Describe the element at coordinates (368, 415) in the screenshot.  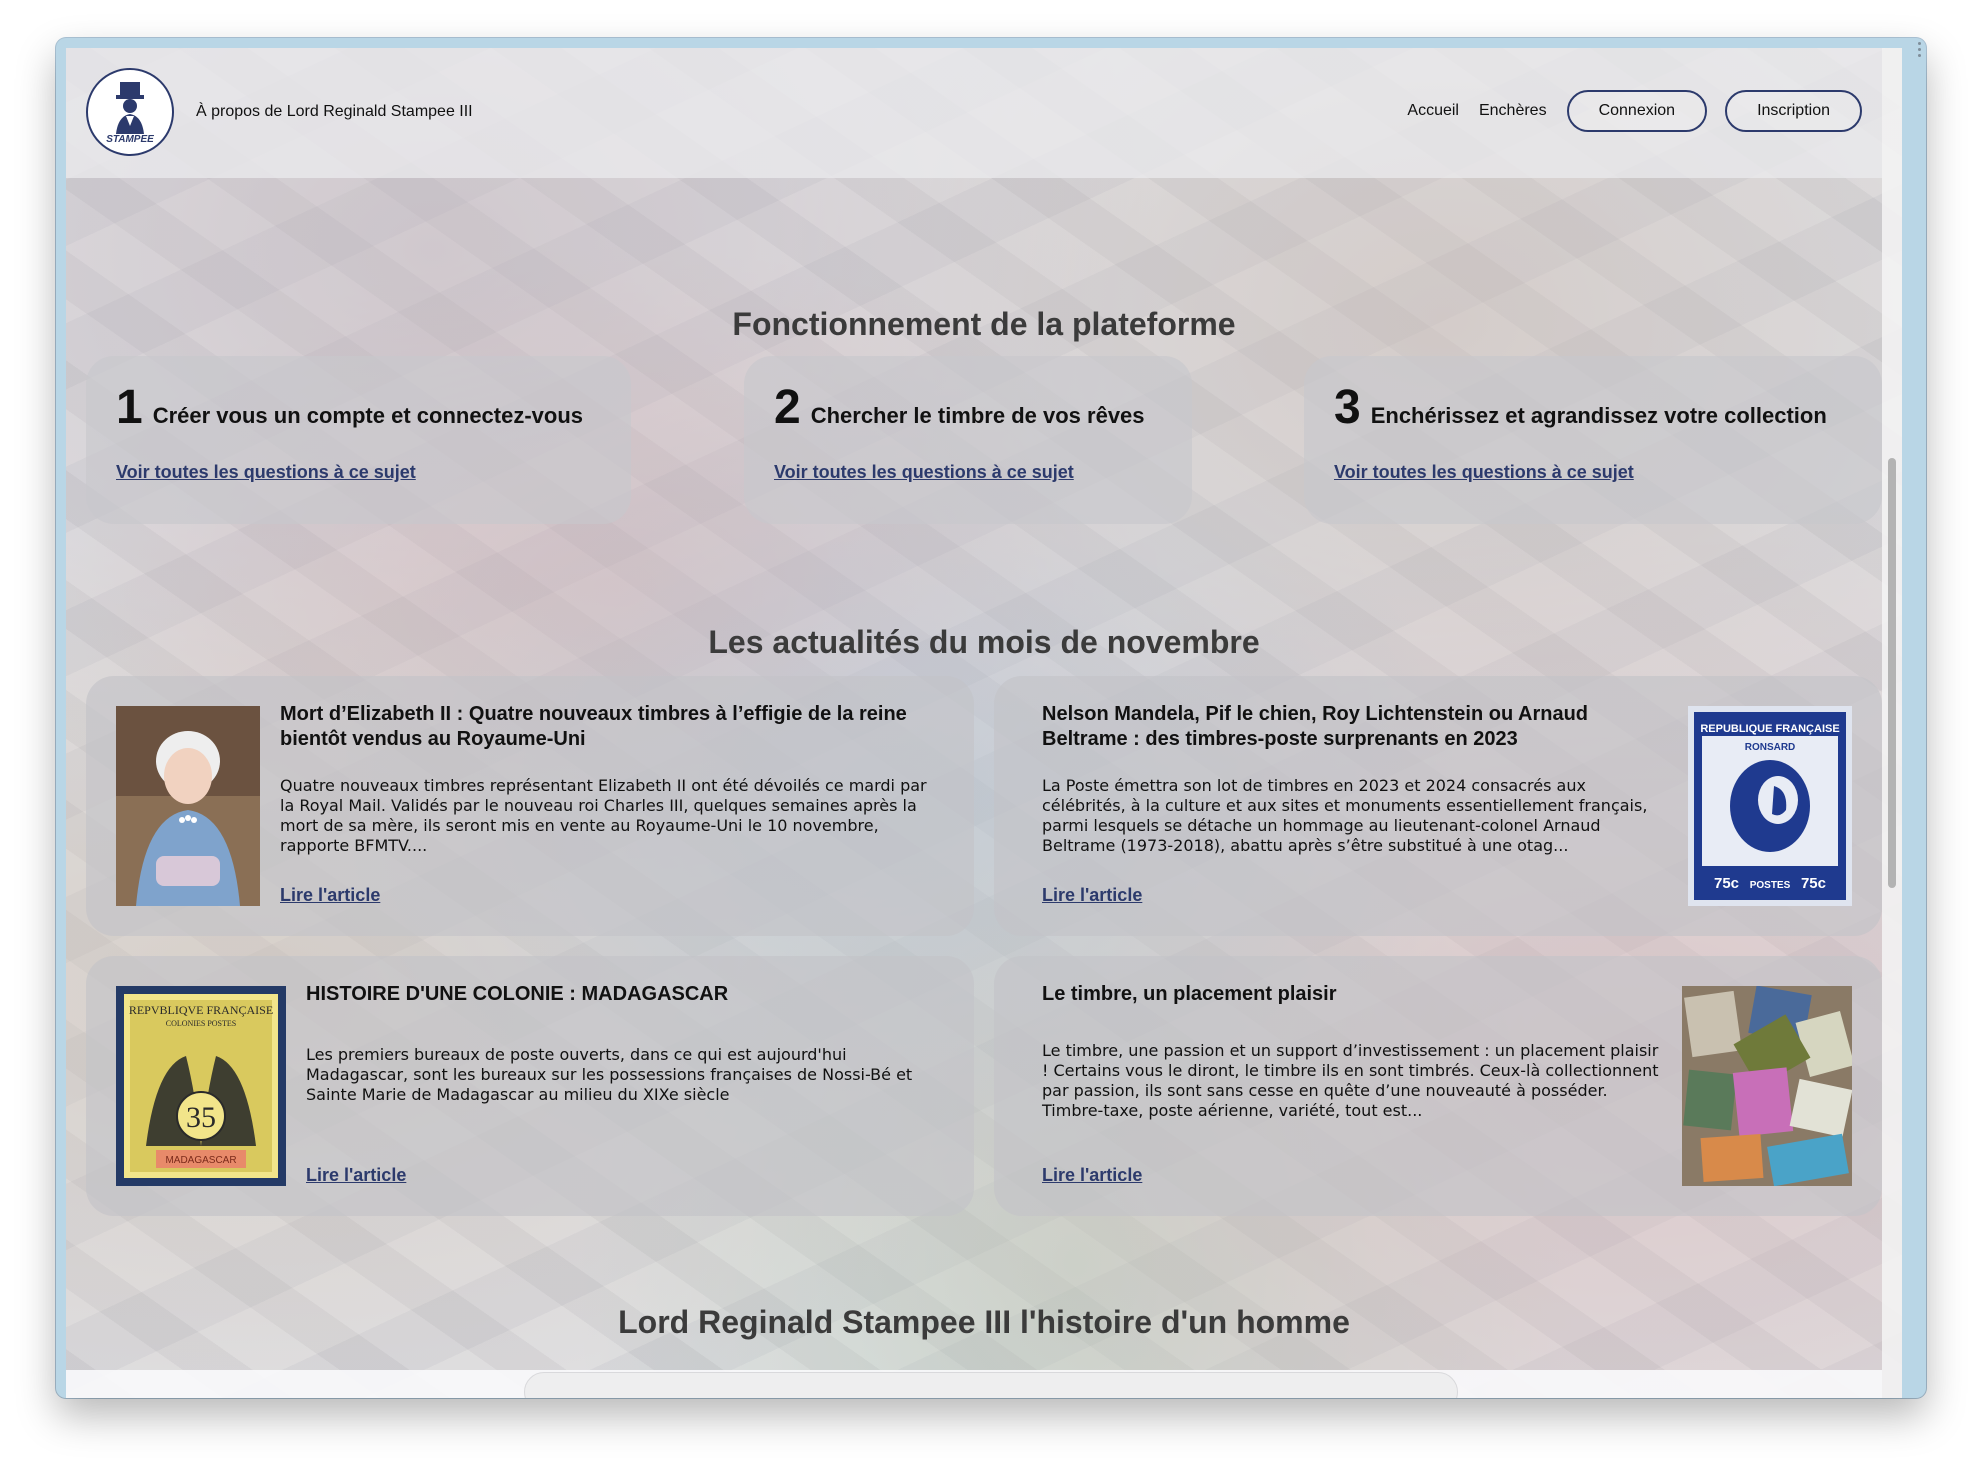
I see `step-title: Créer vous un compte et connectez-vous` at that location.